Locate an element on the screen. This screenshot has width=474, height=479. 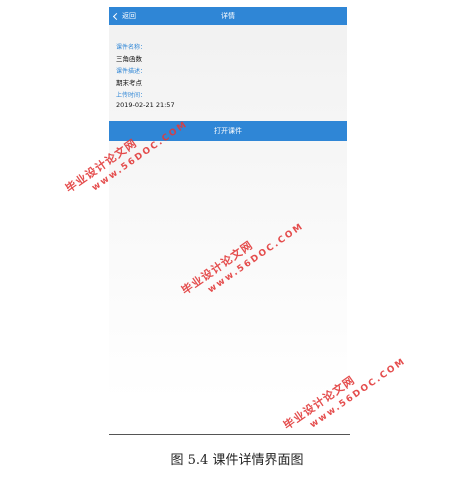
time-label: 上传时间： is located at coordinates (131, 95).